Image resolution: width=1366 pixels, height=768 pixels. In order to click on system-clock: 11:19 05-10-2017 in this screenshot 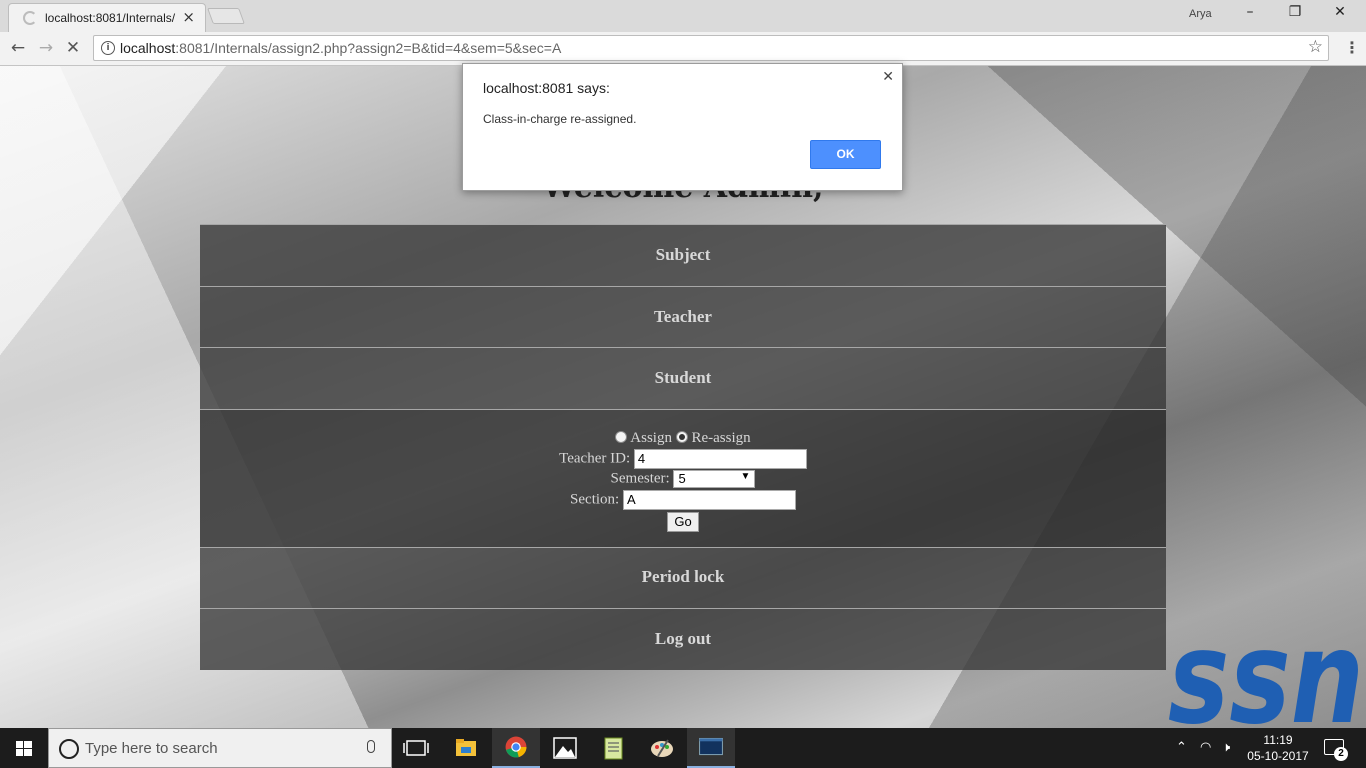, I will do `click(1278, 748)`.